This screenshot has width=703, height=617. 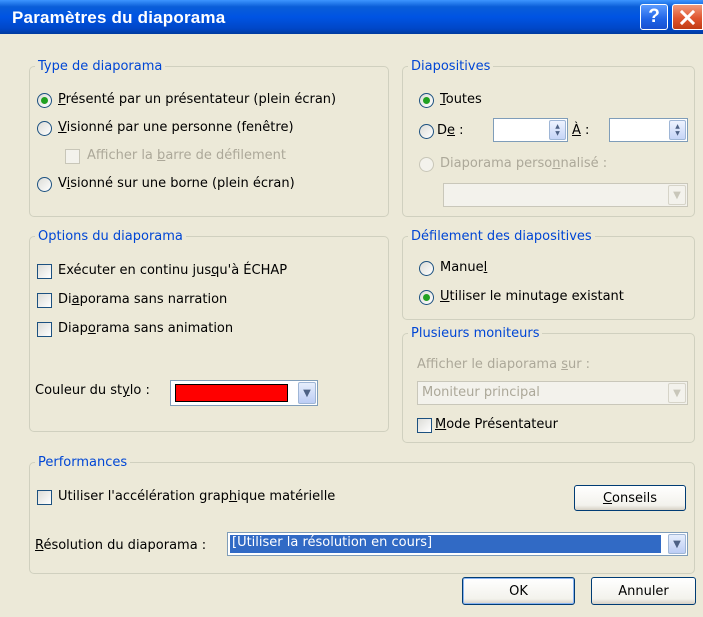 What do you see at coordinates (44, 329) in the screenshot?
I see `checkbox-no-animation` at bounding box center [44, 329].